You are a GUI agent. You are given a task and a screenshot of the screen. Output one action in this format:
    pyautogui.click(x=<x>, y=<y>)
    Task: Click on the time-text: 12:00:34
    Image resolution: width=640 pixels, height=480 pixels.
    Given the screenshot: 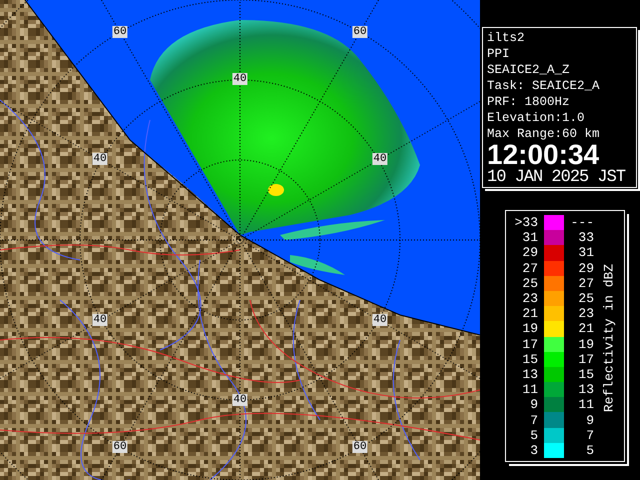 What is the action you would take?
    pyautogui.click(x=543, y=155)
    